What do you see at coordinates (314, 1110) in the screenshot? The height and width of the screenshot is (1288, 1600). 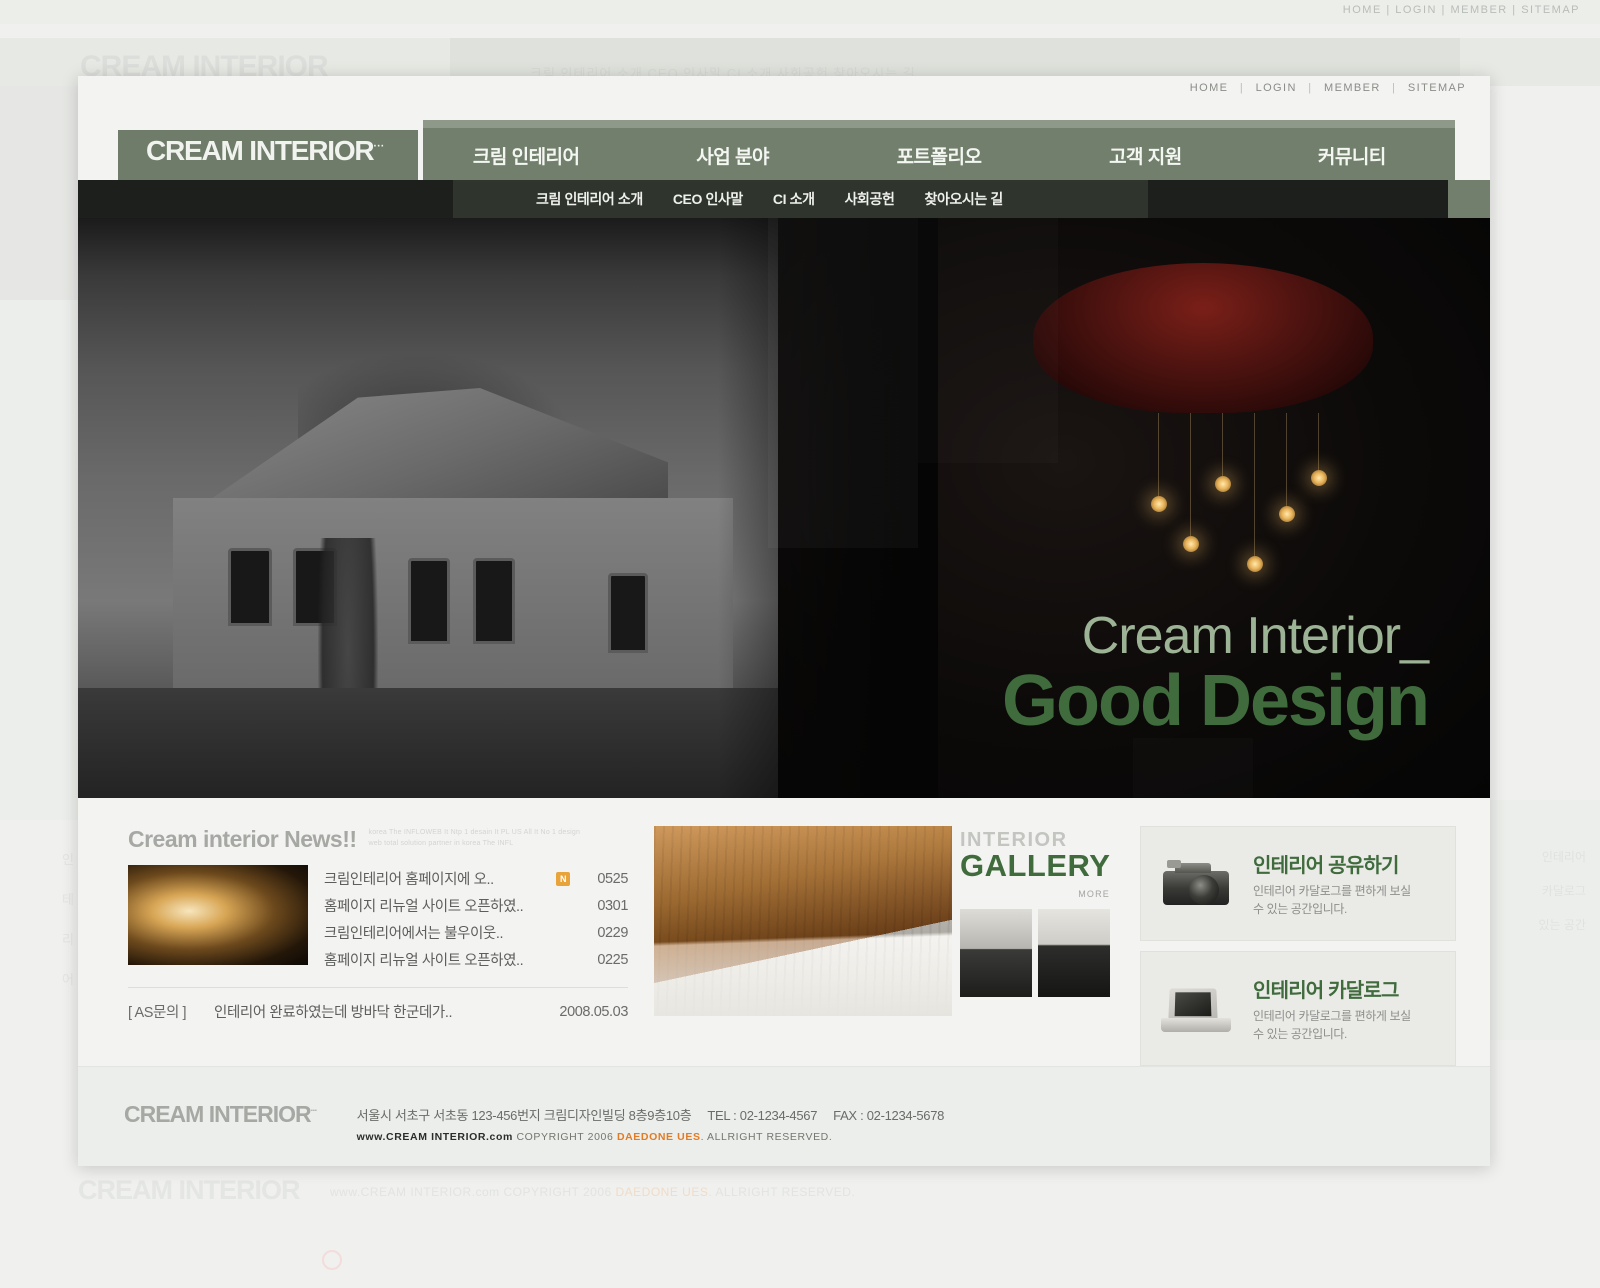 I see `footer-logo-dots-icon: ···` at bounding box center [314, 1110].